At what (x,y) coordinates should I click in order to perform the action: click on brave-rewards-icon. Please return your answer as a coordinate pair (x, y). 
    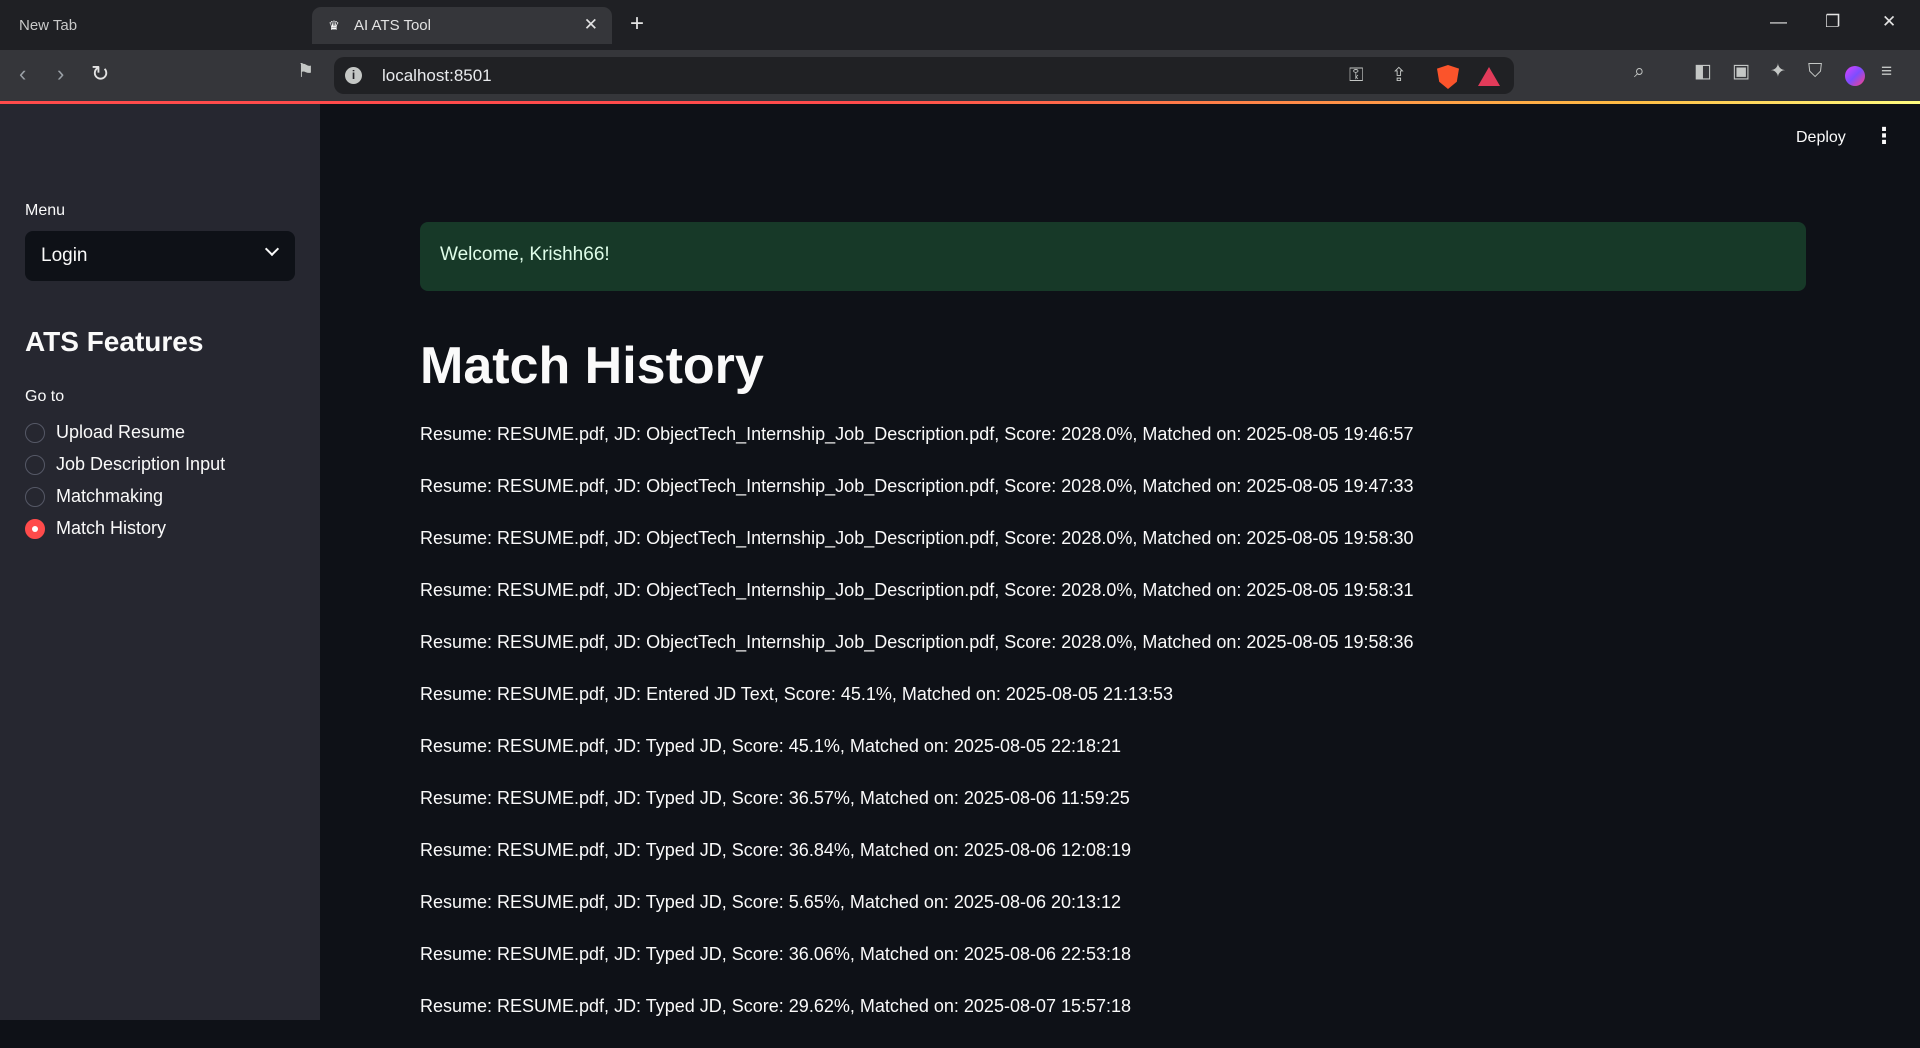
    Looking at the image, I should click on (1489, 76).